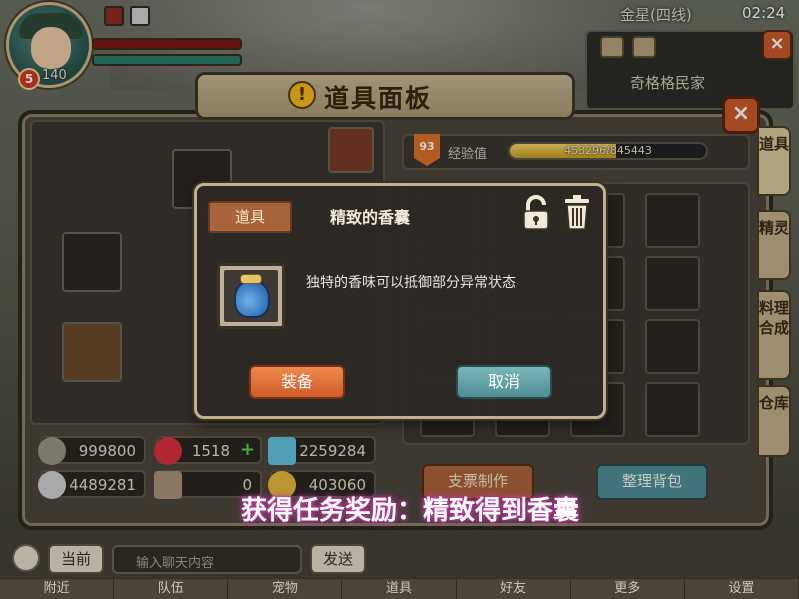 The image size is (799, 599). I want to click on emoji-icon, so click(26, 558).